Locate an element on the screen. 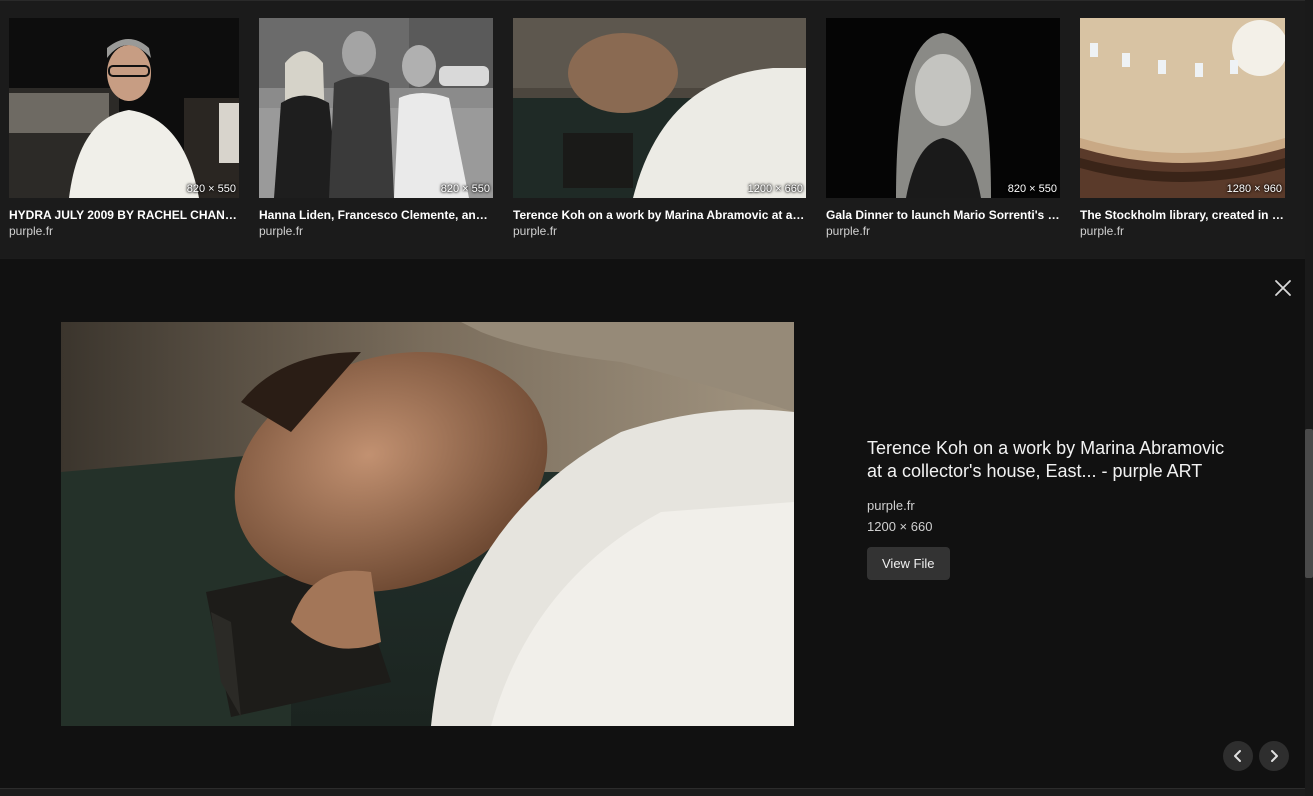 Image resolution: width=1313 pixels, height=796 pixels. preview-source: purple.fr is located at coordinates (1052, 505).